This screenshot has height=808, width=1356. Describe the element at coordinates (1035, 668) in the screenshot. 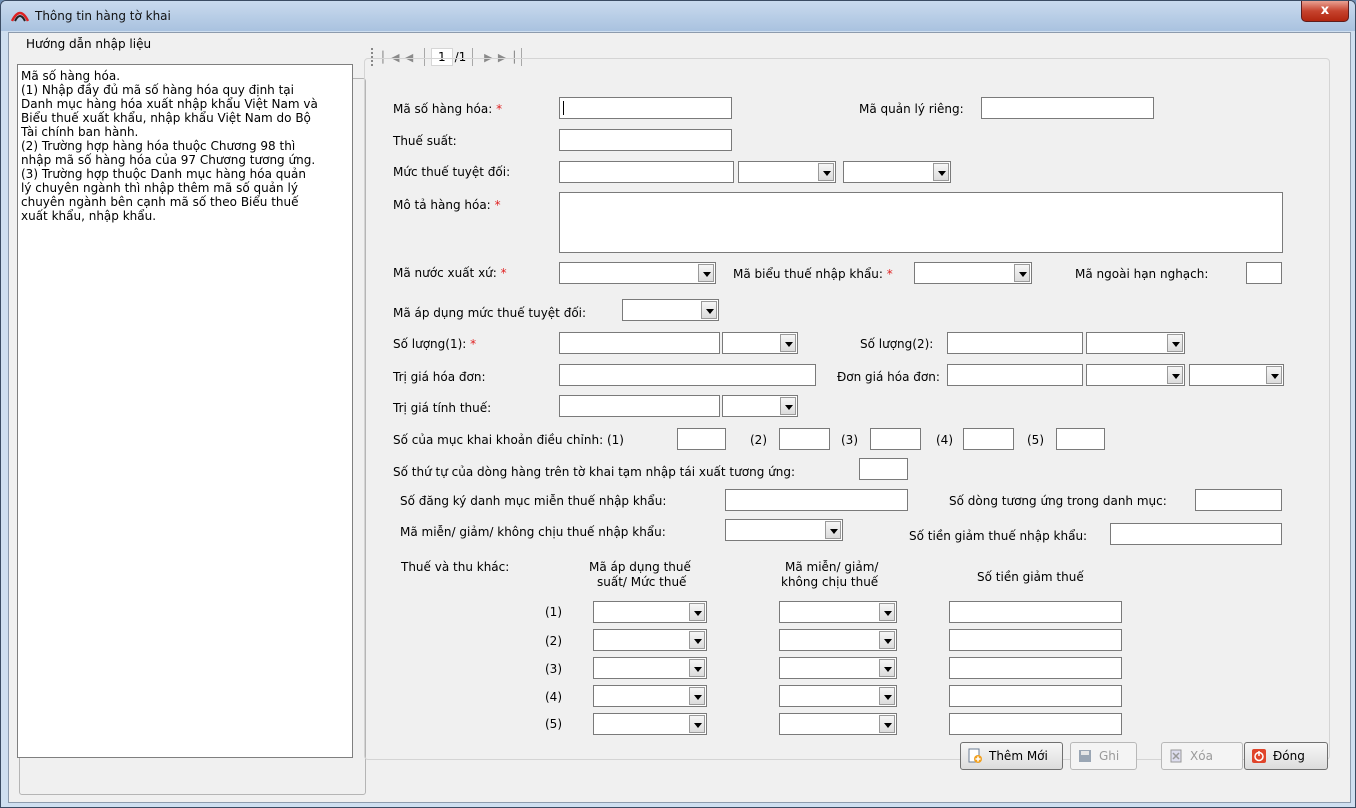

I see `thue-khac-3-tien-input` at that location.